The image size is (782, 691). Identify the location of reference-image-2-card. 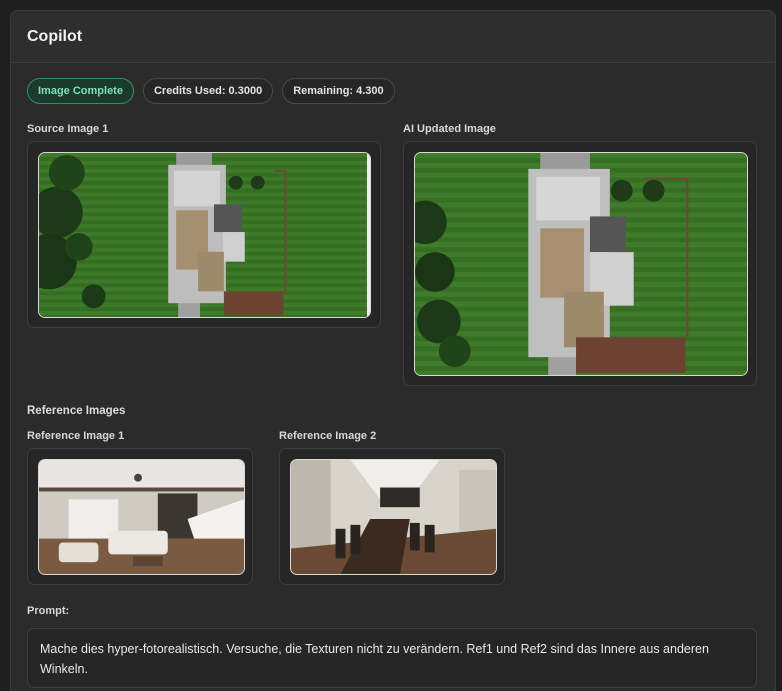
(392, 516).